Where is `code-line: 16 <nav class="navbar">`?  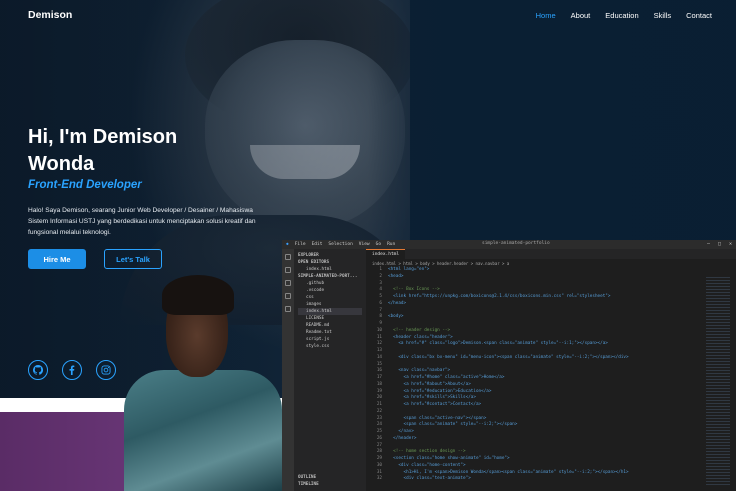 code-line: 16 <nav class="navbar"> is located at coordinates (553, 371).